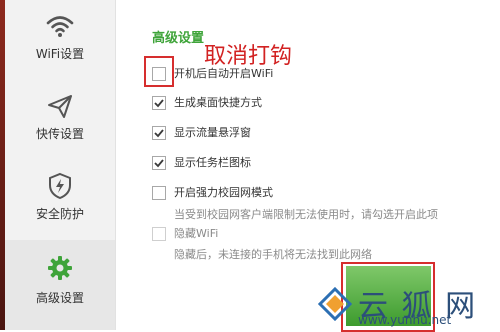 The width and height of the screenshot is (500, 332). What do you see at coordinates (212, 132) in the screenshot?
I see `option-label: 显示流量悬浮窗` at bounding box center [212, 132].